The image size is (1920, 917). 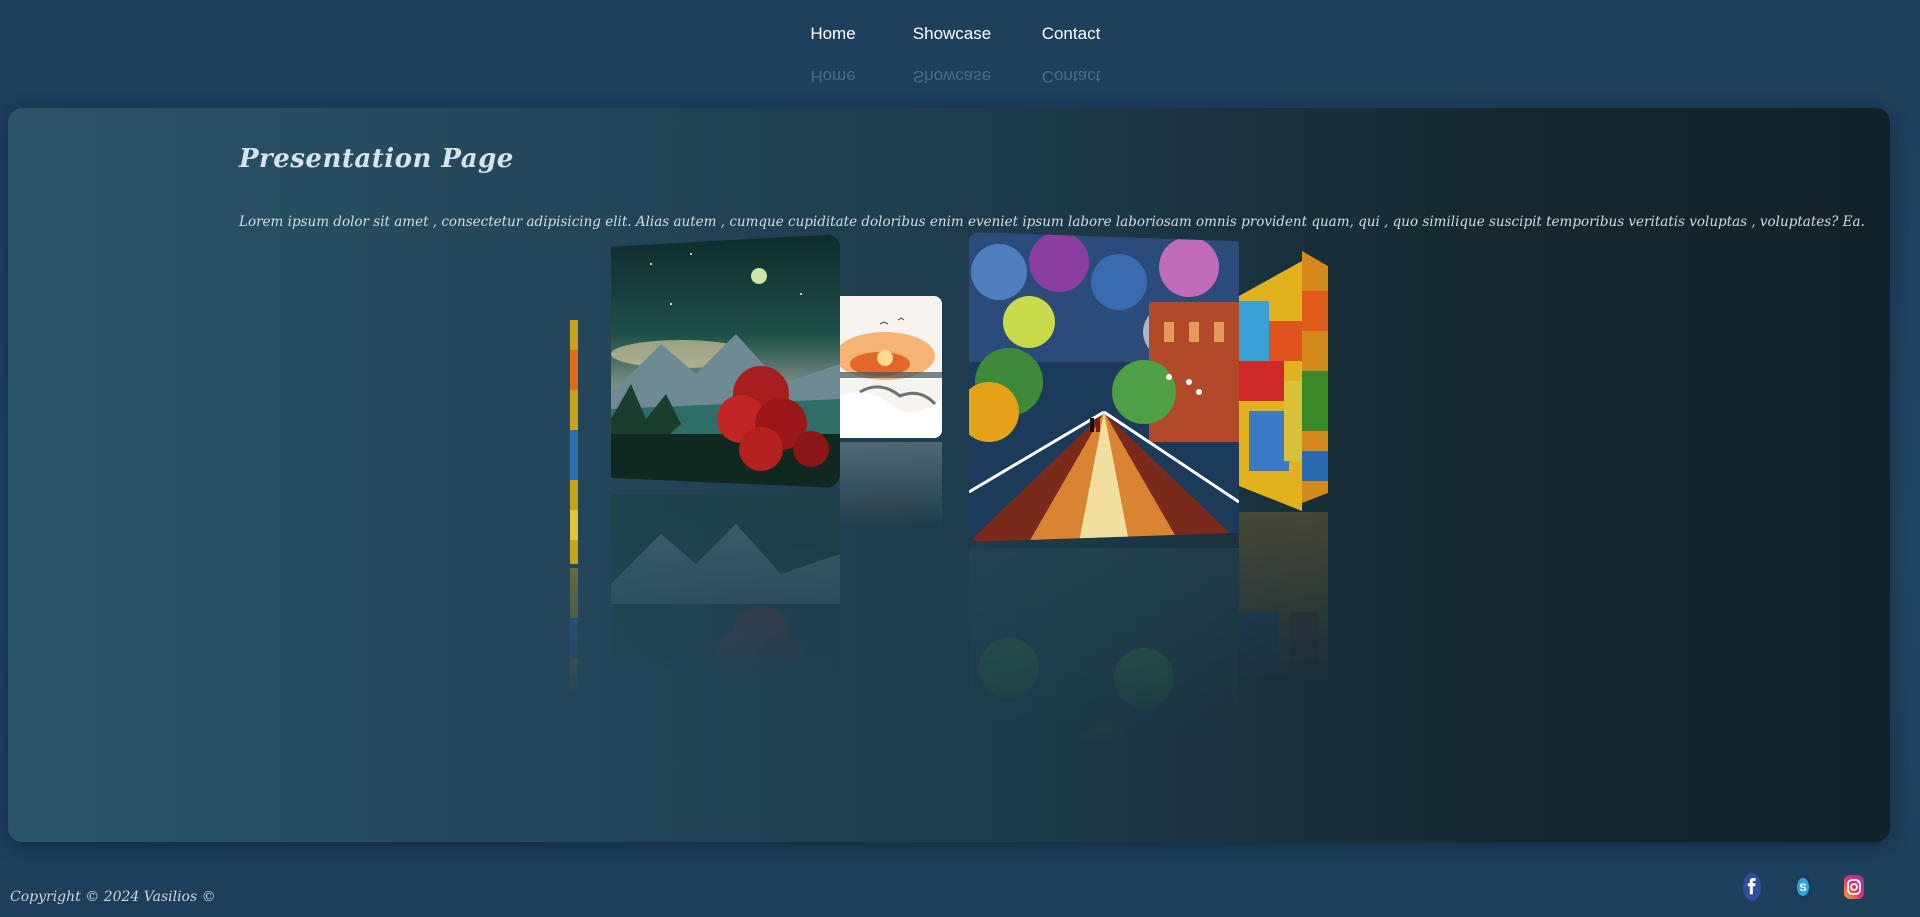 I want to click on nav-home-link: Home, so click(x=833, y=34).